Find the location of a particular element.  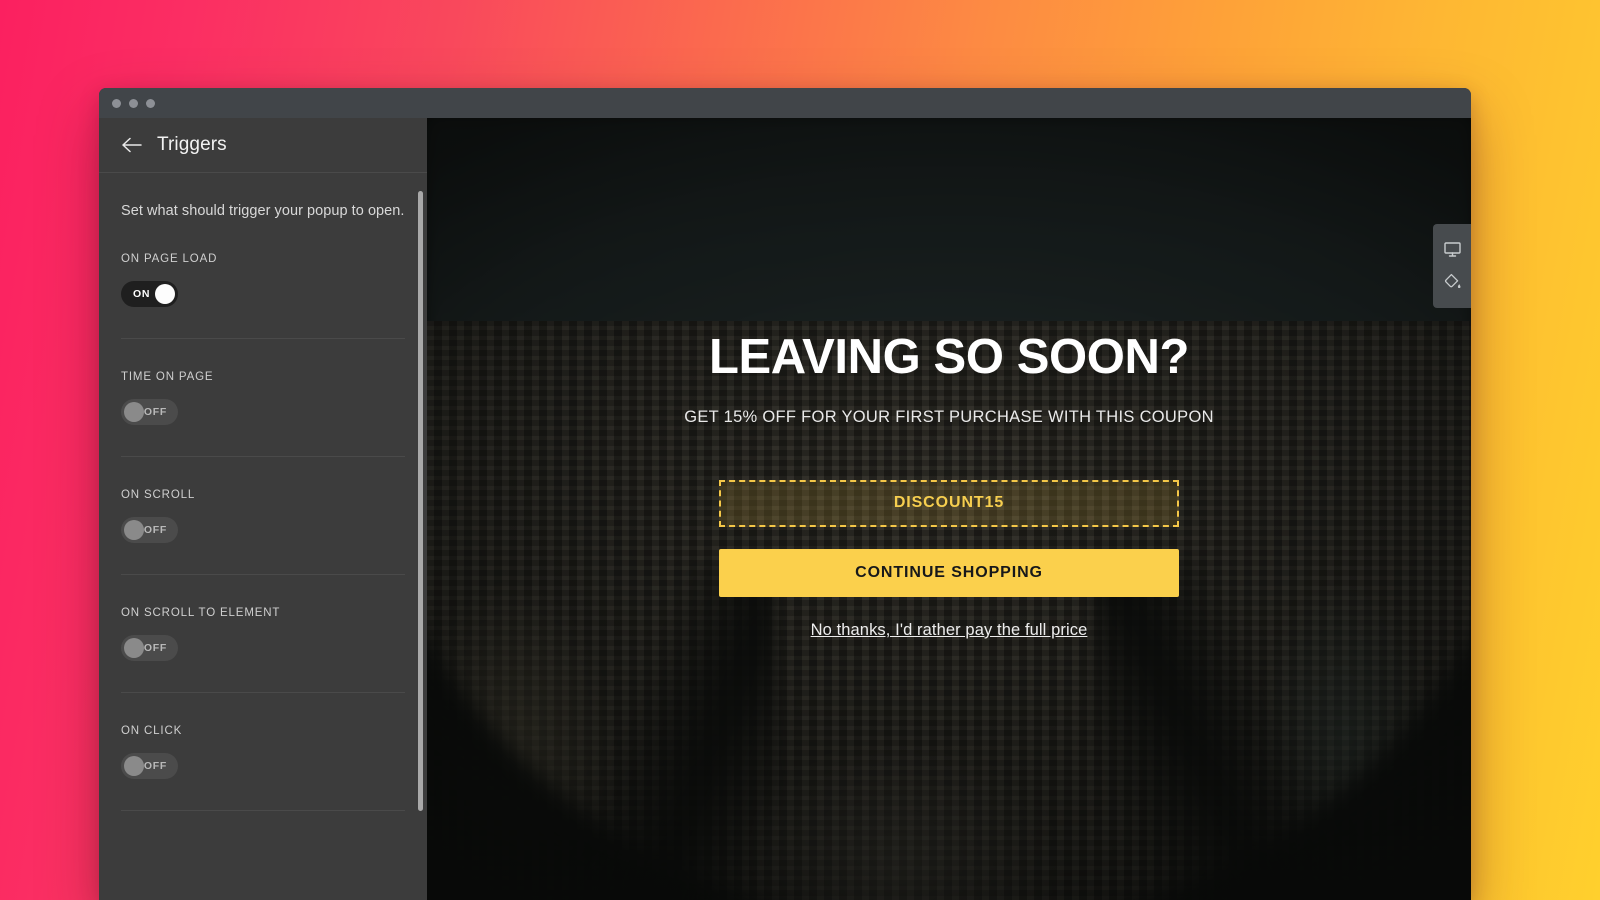

toggle-state-label: ON is located at coordinates (142, 294).